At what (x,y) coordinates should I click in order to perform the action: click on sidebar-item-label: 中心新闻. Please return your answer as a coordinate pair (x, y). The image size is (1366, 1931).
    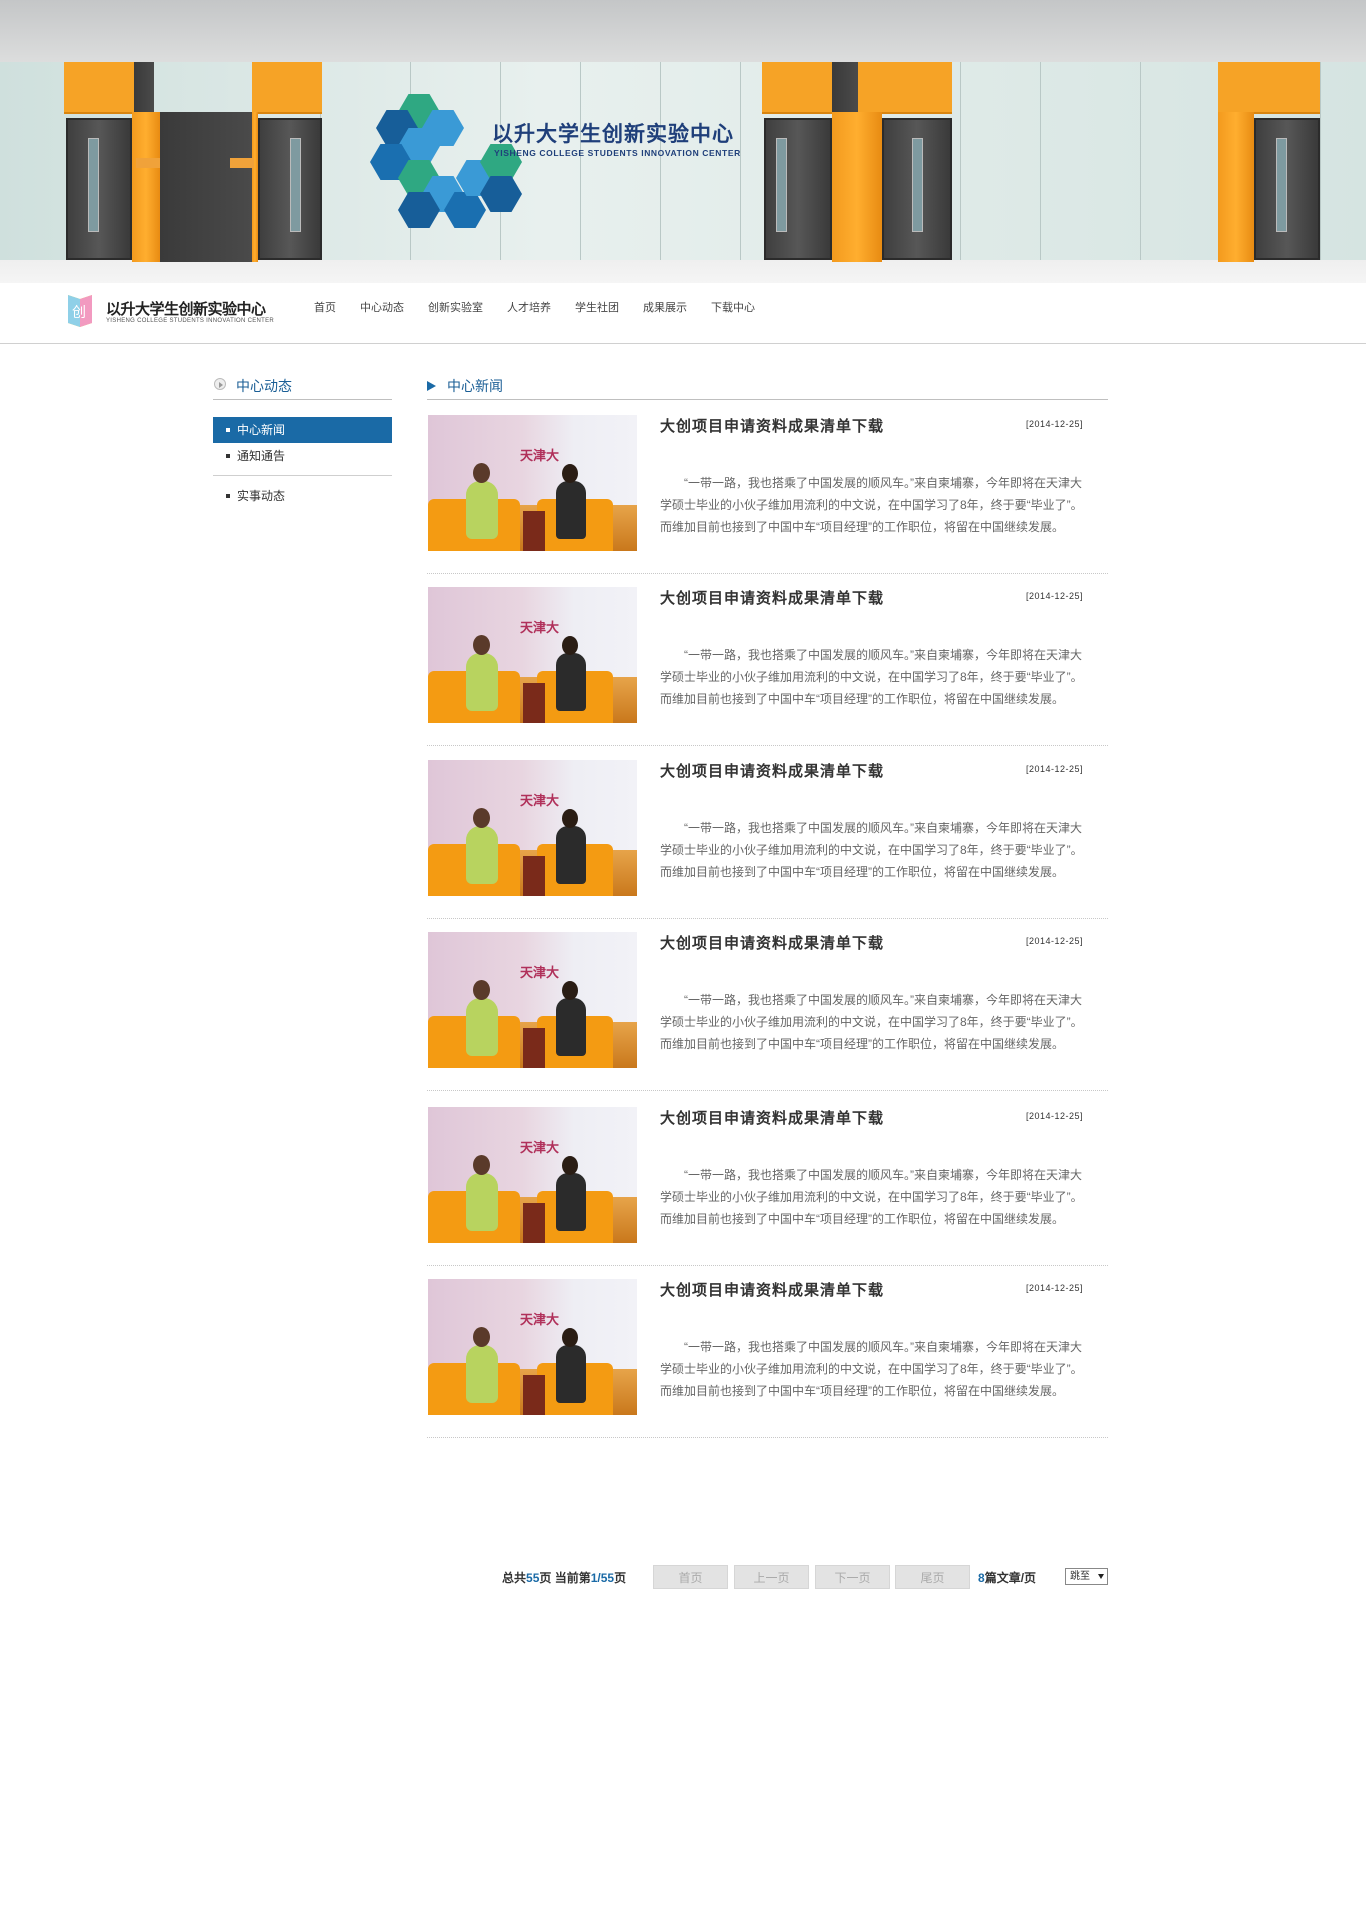
    Looking at the image, I should click on (261, 430).